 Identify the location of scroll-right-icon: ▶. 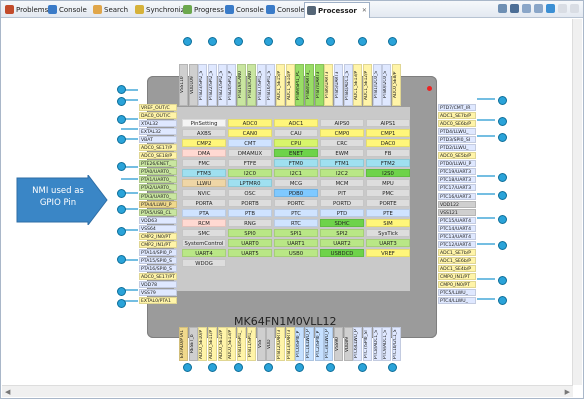
(567, 392).